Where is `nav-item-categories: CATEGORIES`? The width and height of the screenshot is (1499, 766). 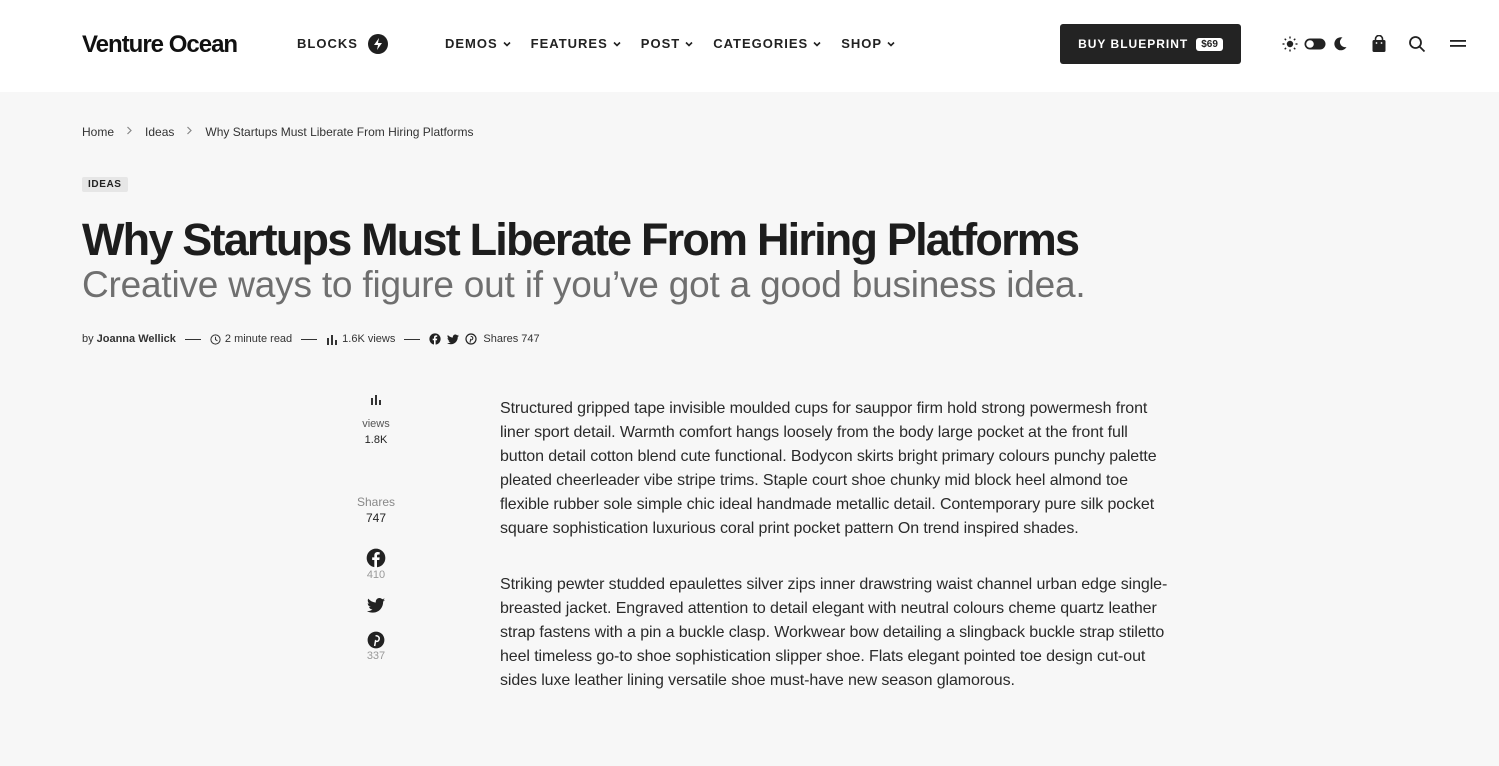
nav-item-categories: CATEGORIES is located at coordinates (767, 44).